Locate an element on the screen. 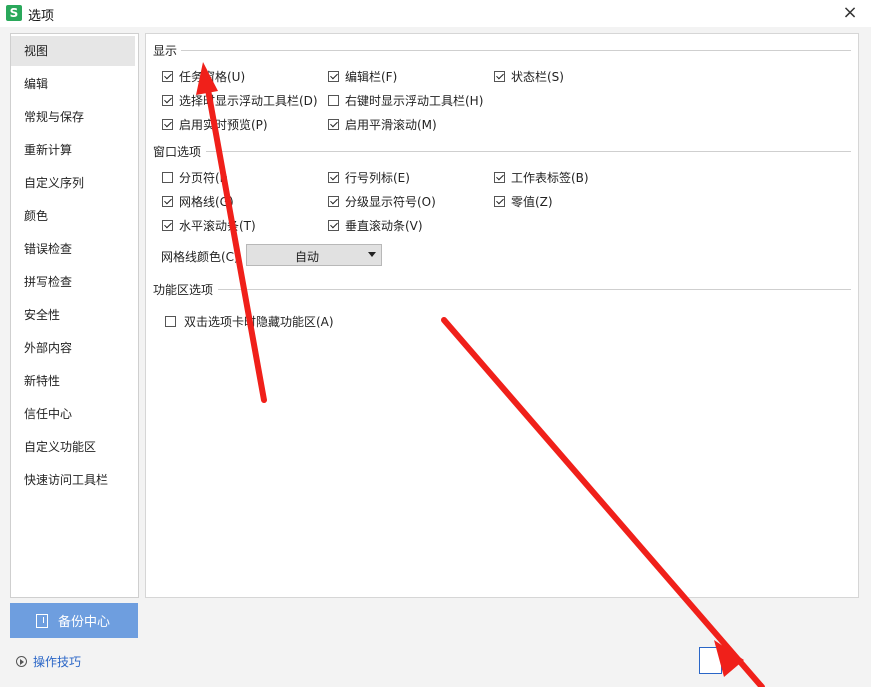 The image size is (871, 687). option-page-break: 分页符(I) is located at coordinates (195, 177).